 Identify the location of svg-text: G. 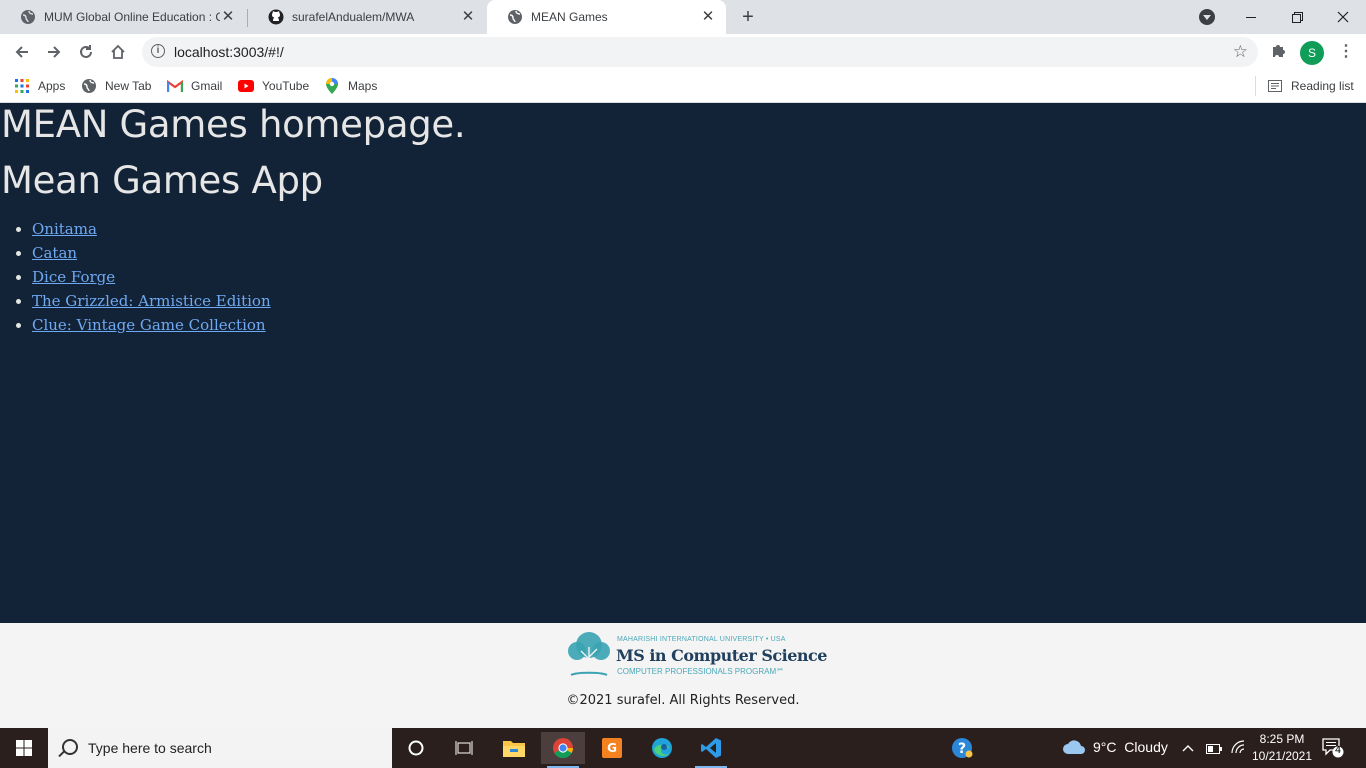
(612, 748).